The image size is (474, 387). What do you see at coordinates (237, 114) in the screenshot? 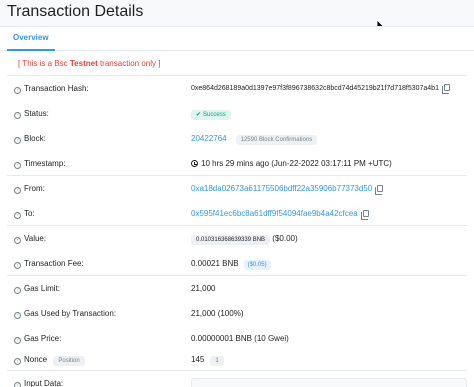
I see `row-status: ? Status: ✔ Success` at bounding box center [237, 114].